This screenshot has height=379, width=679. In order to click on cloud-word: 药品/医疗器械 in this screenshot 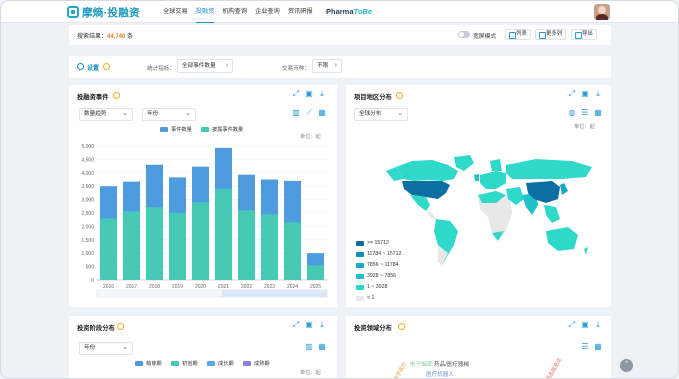, I will do `click(451, 364)`.